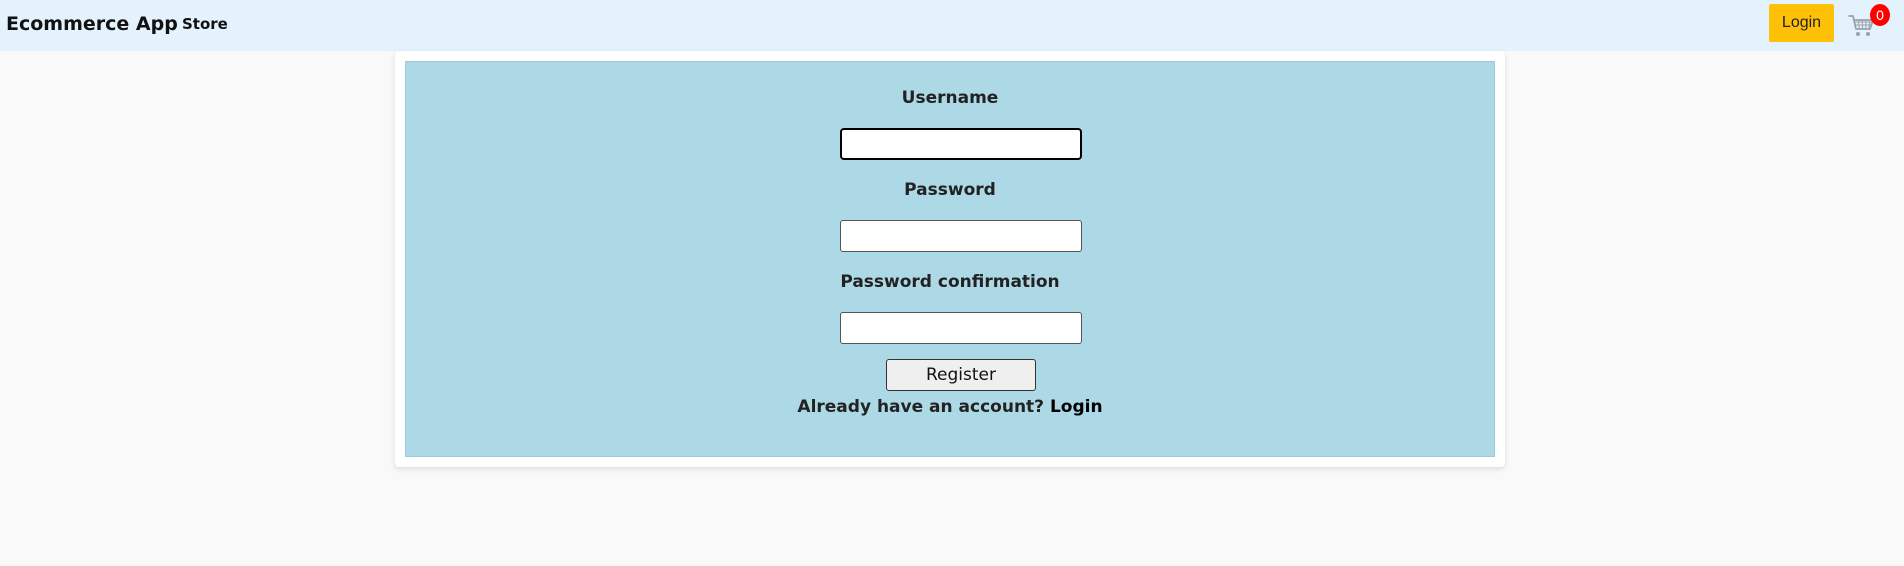  I want to click on username-label: Username, so click(950, 98).